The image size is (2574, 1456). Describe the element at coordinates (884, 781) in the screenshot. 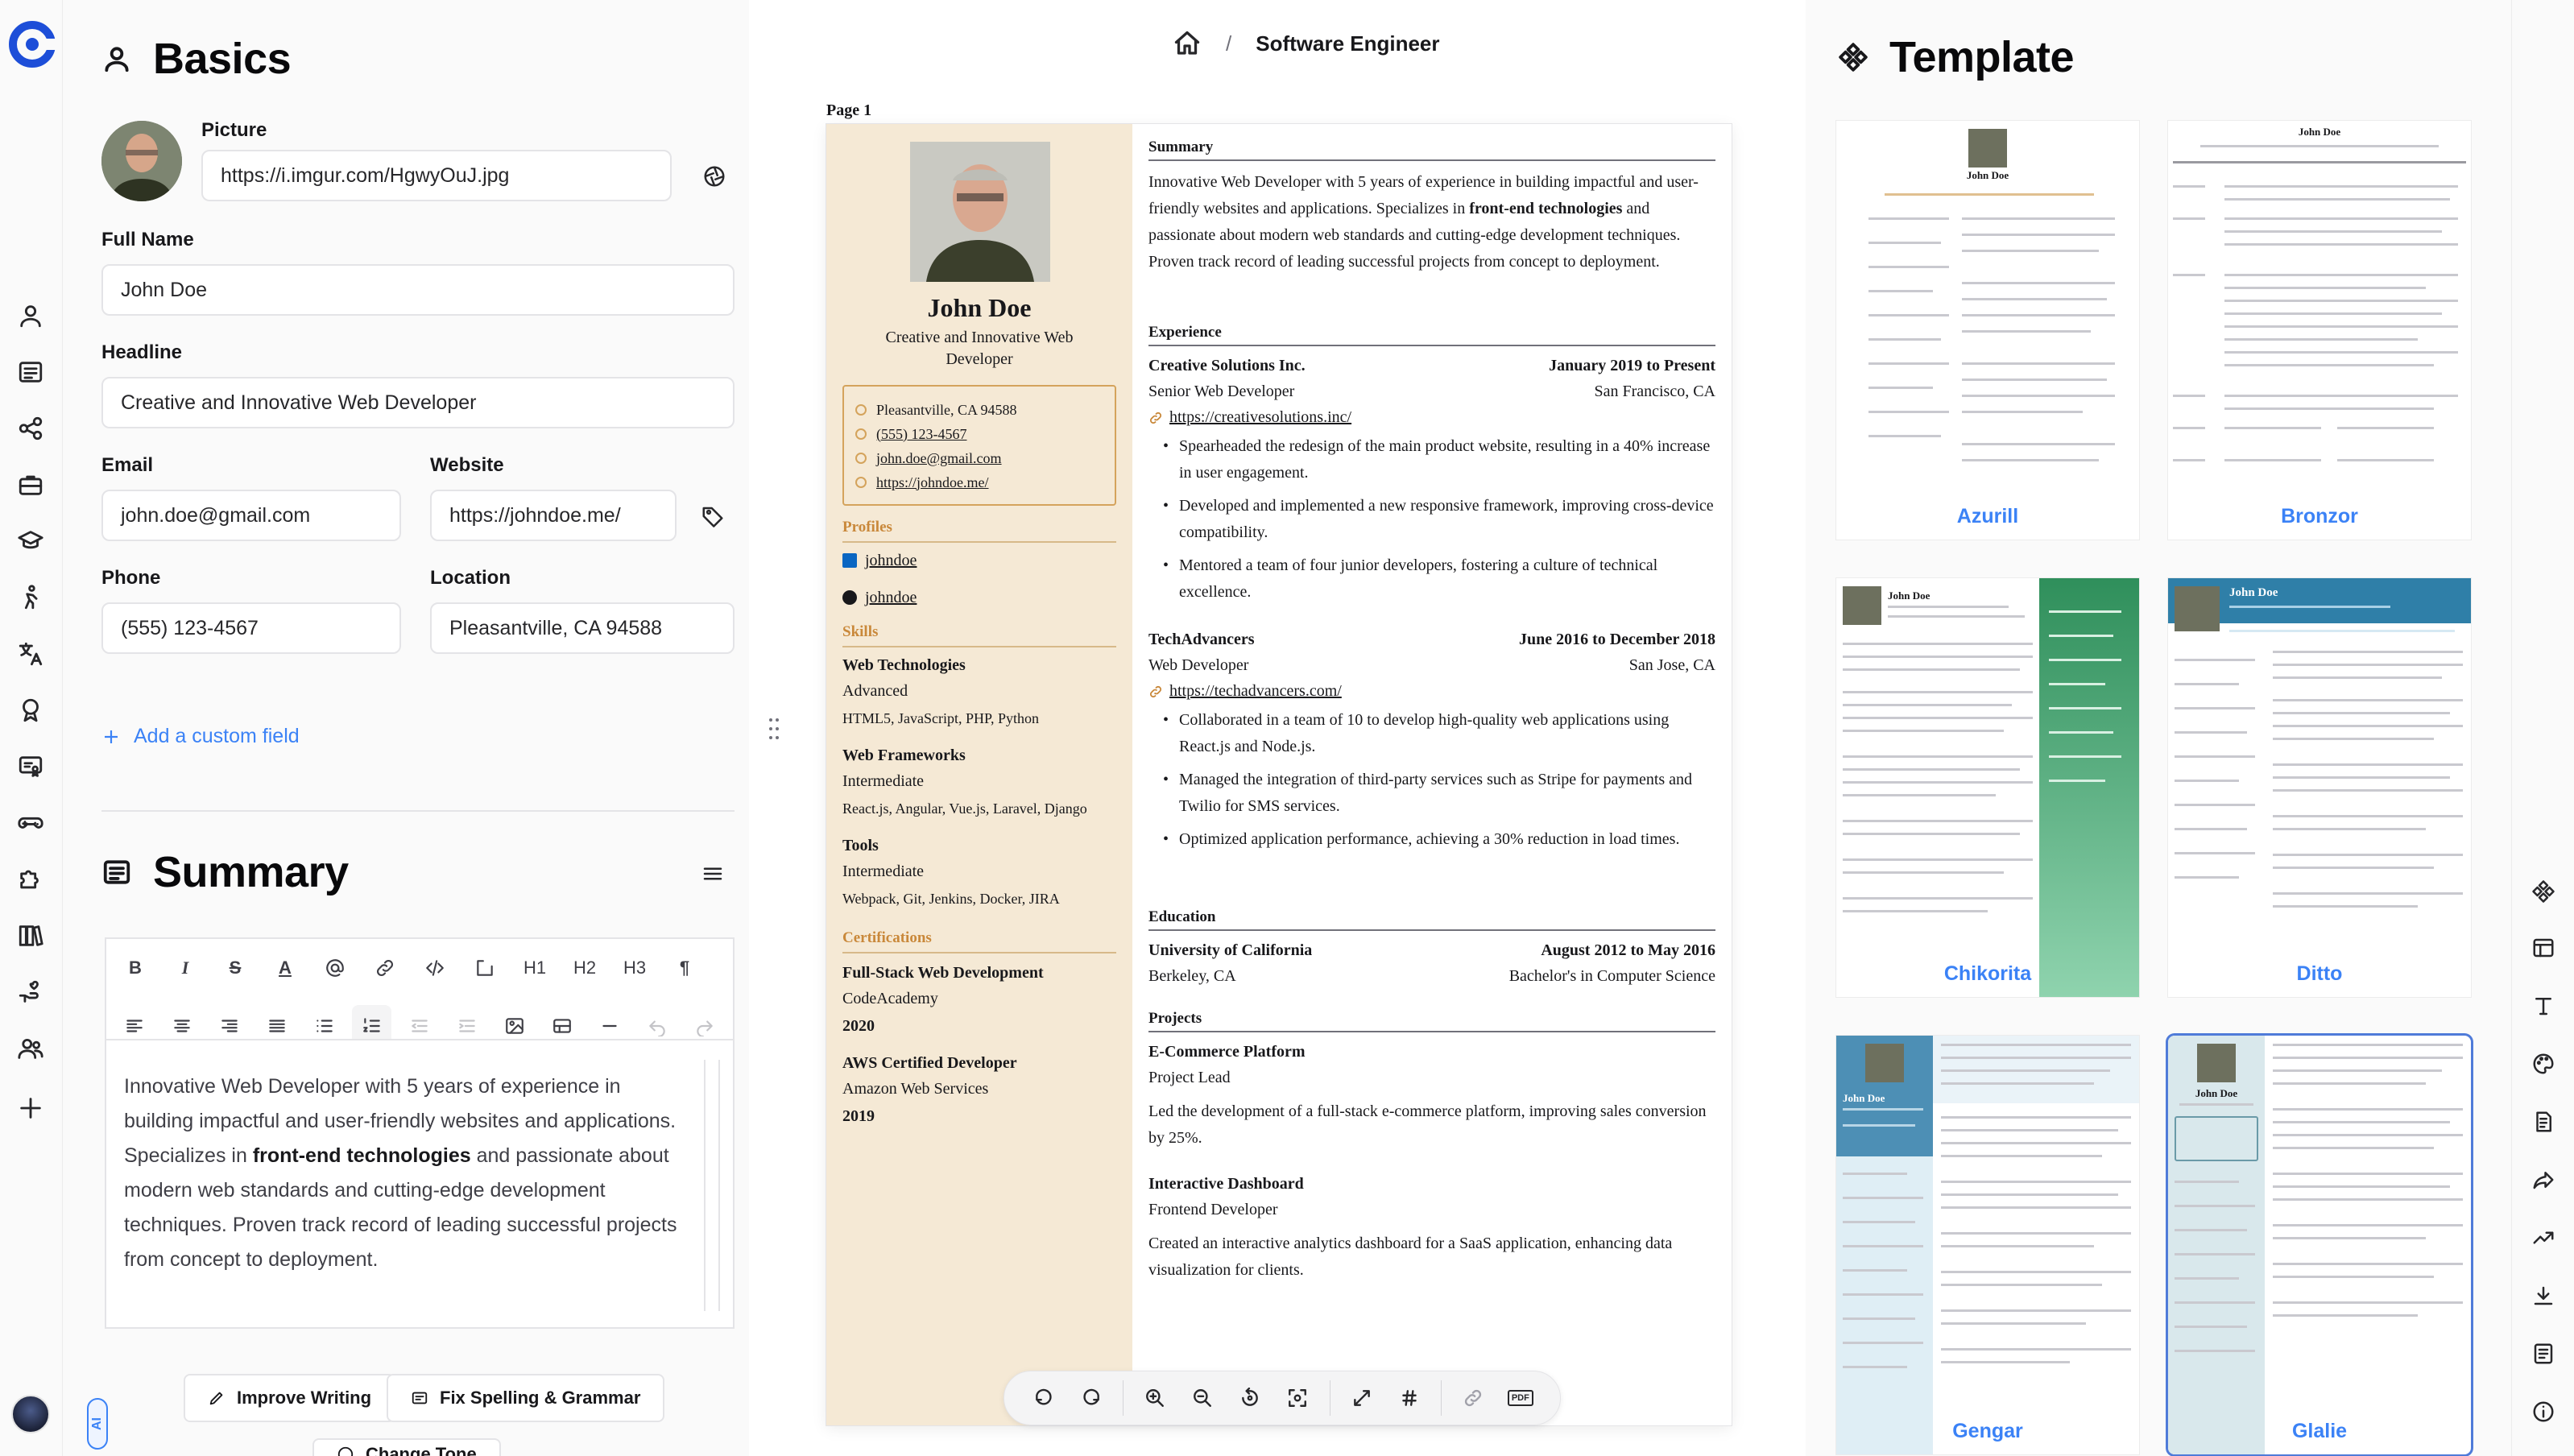

I see `skill-level: Intermediate` at that location.